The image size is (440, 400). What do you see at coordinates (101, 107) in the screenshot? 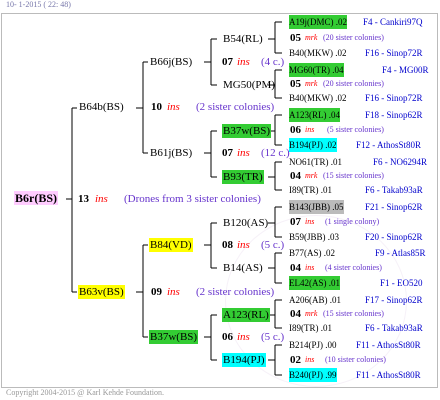
I see `gen1-queen-1: B64b(BS)` at bounding box center [101, 107].